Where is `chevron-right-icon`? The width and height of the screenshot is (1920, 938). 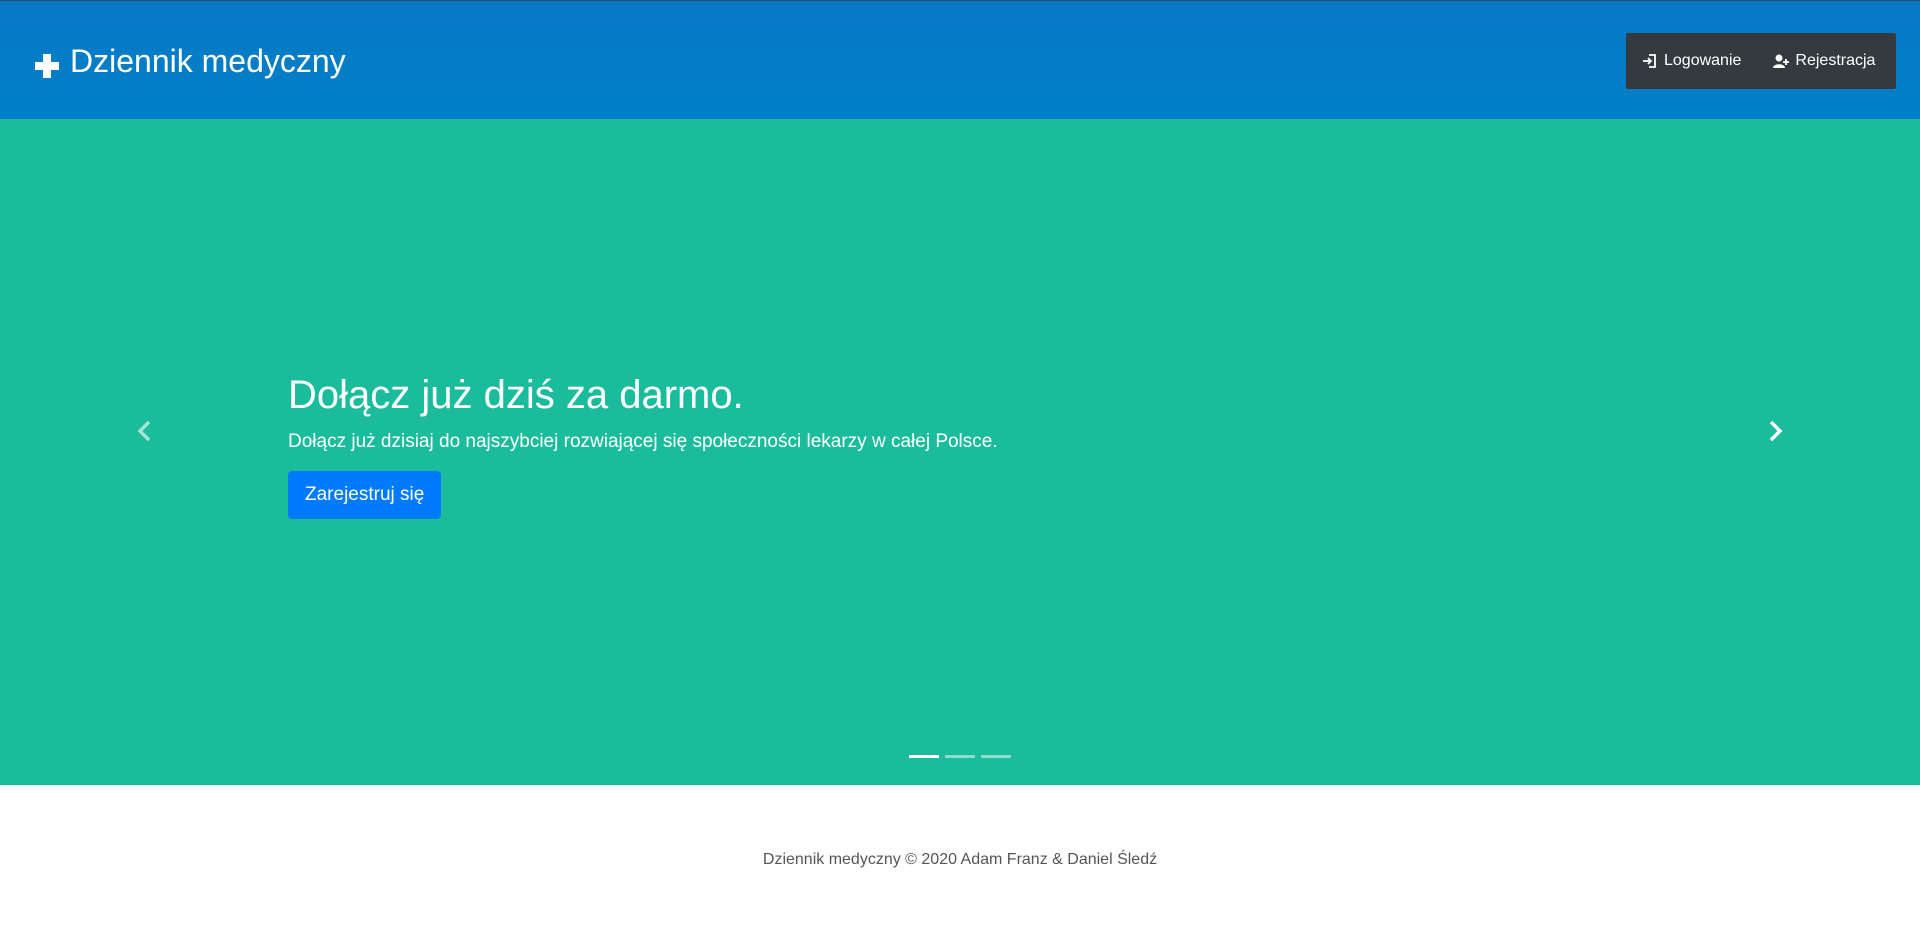
chevron-right-icon is located at coordinates (1776, 433).